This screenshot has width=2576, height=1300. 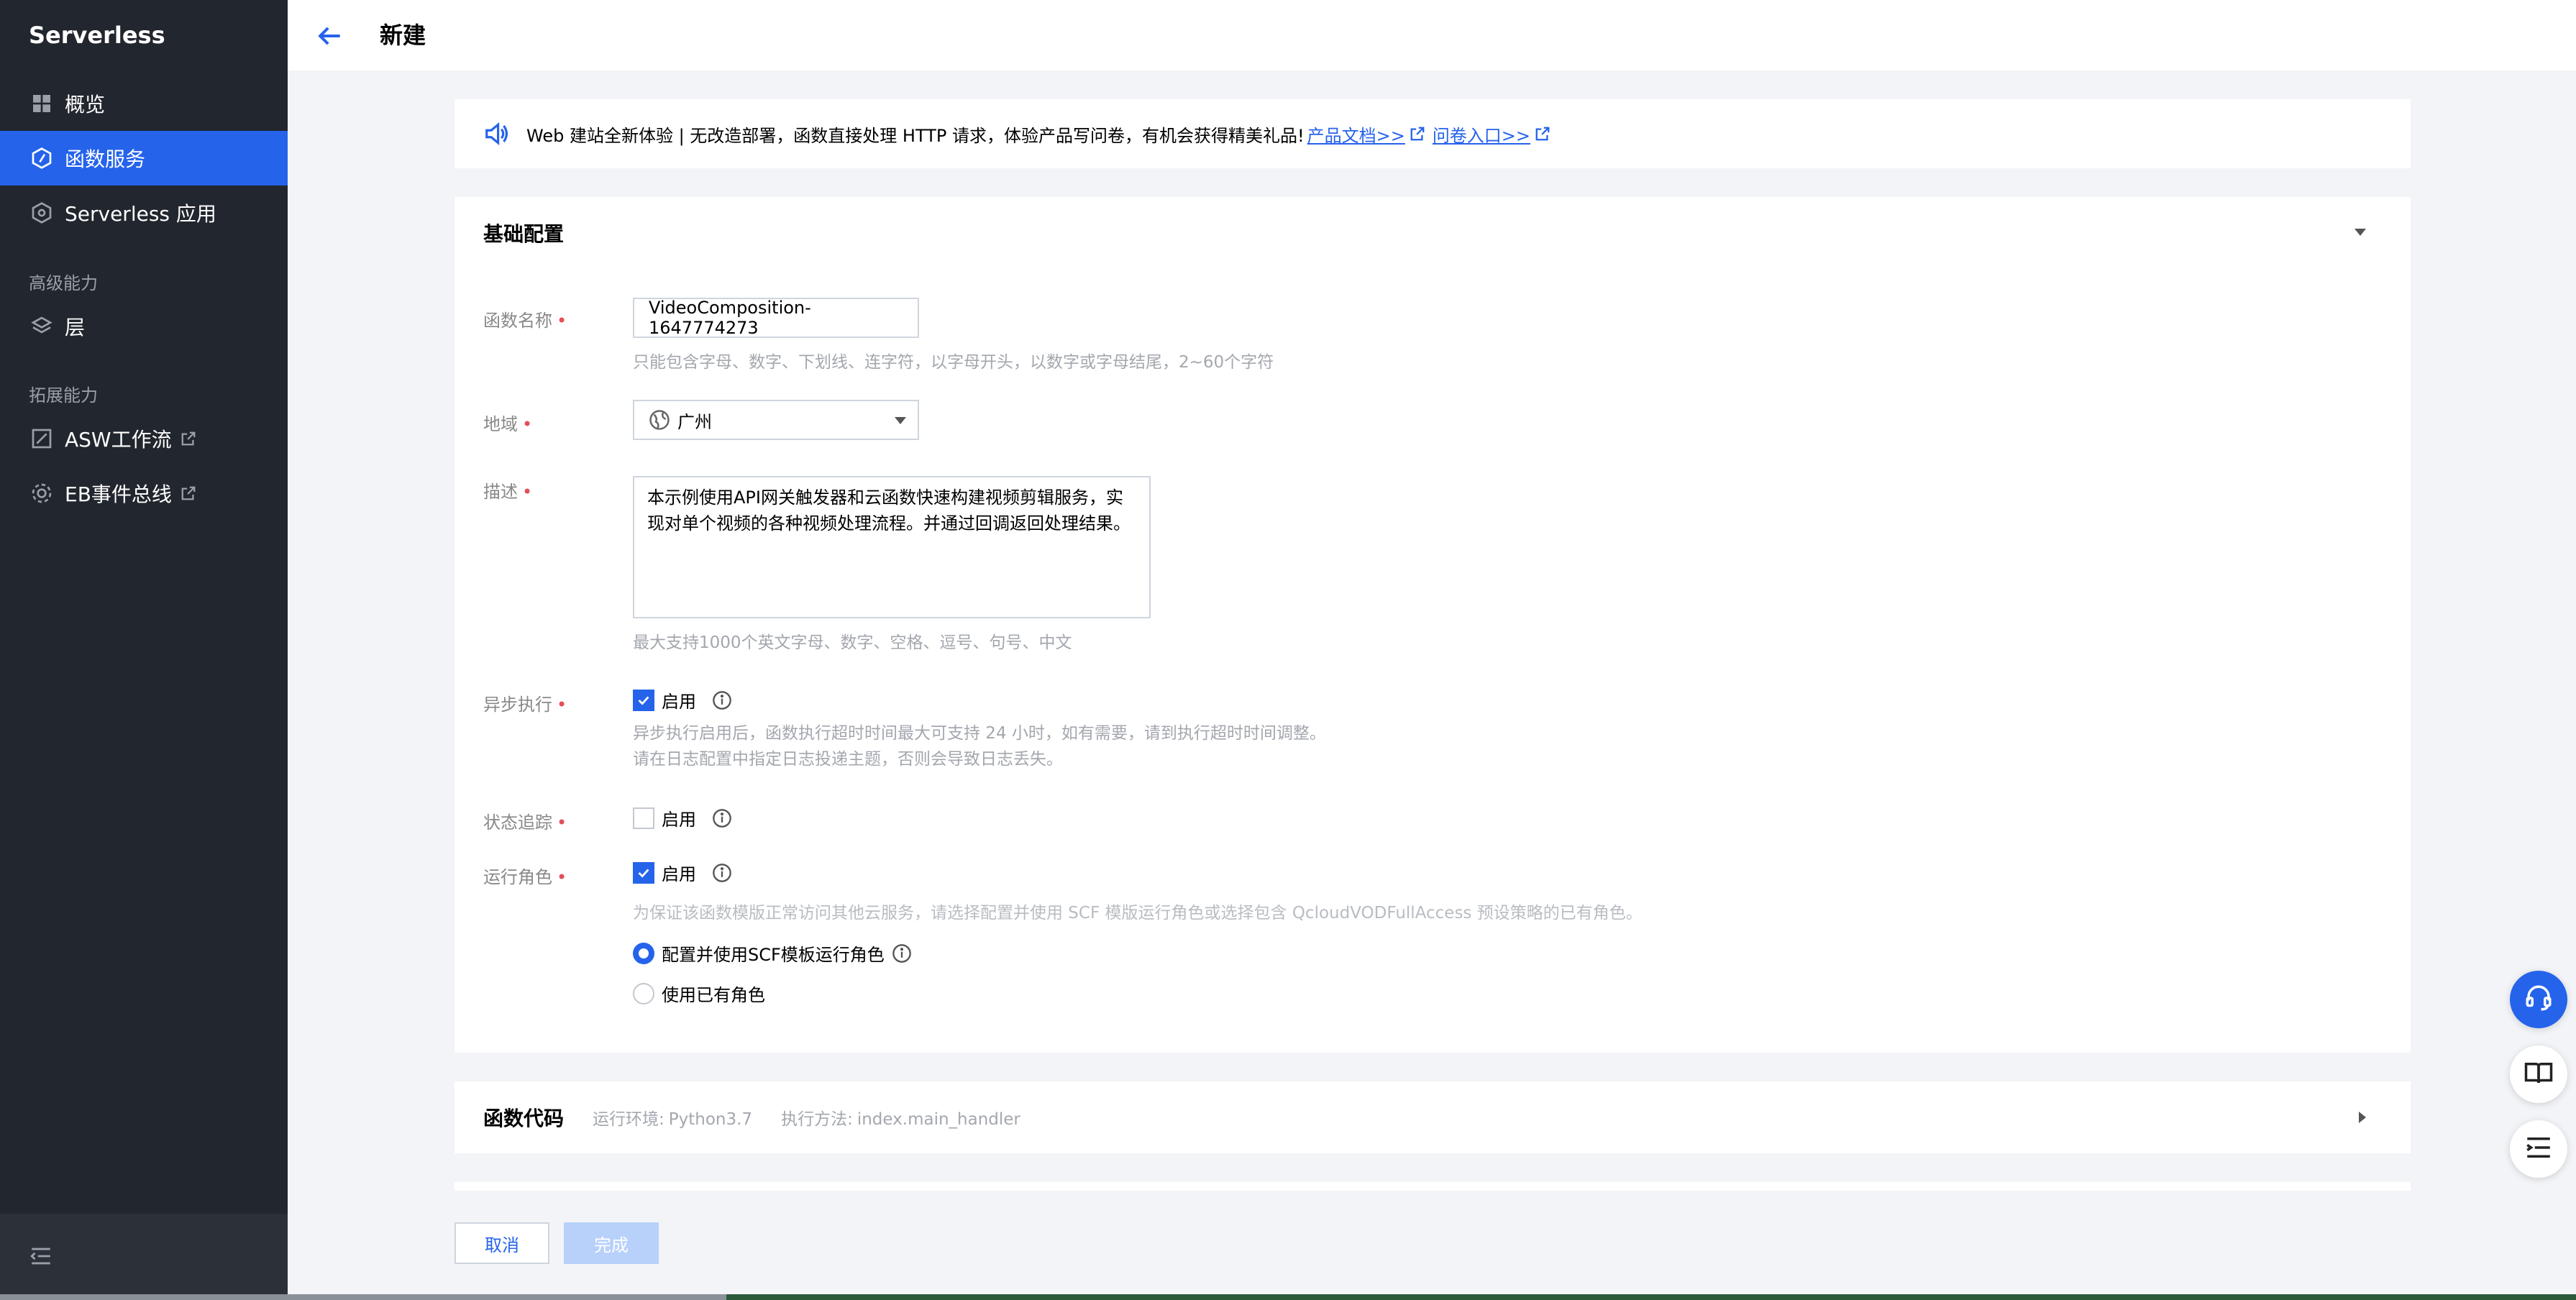 What do you see at coordinates (954, 362) in the screenshot?
I see `function-name-hint: 只能包含字母、数字、下划线、连字符，以字母开头，以数字或字母结尾，2~60个字符` at bounding box center [954, 362].